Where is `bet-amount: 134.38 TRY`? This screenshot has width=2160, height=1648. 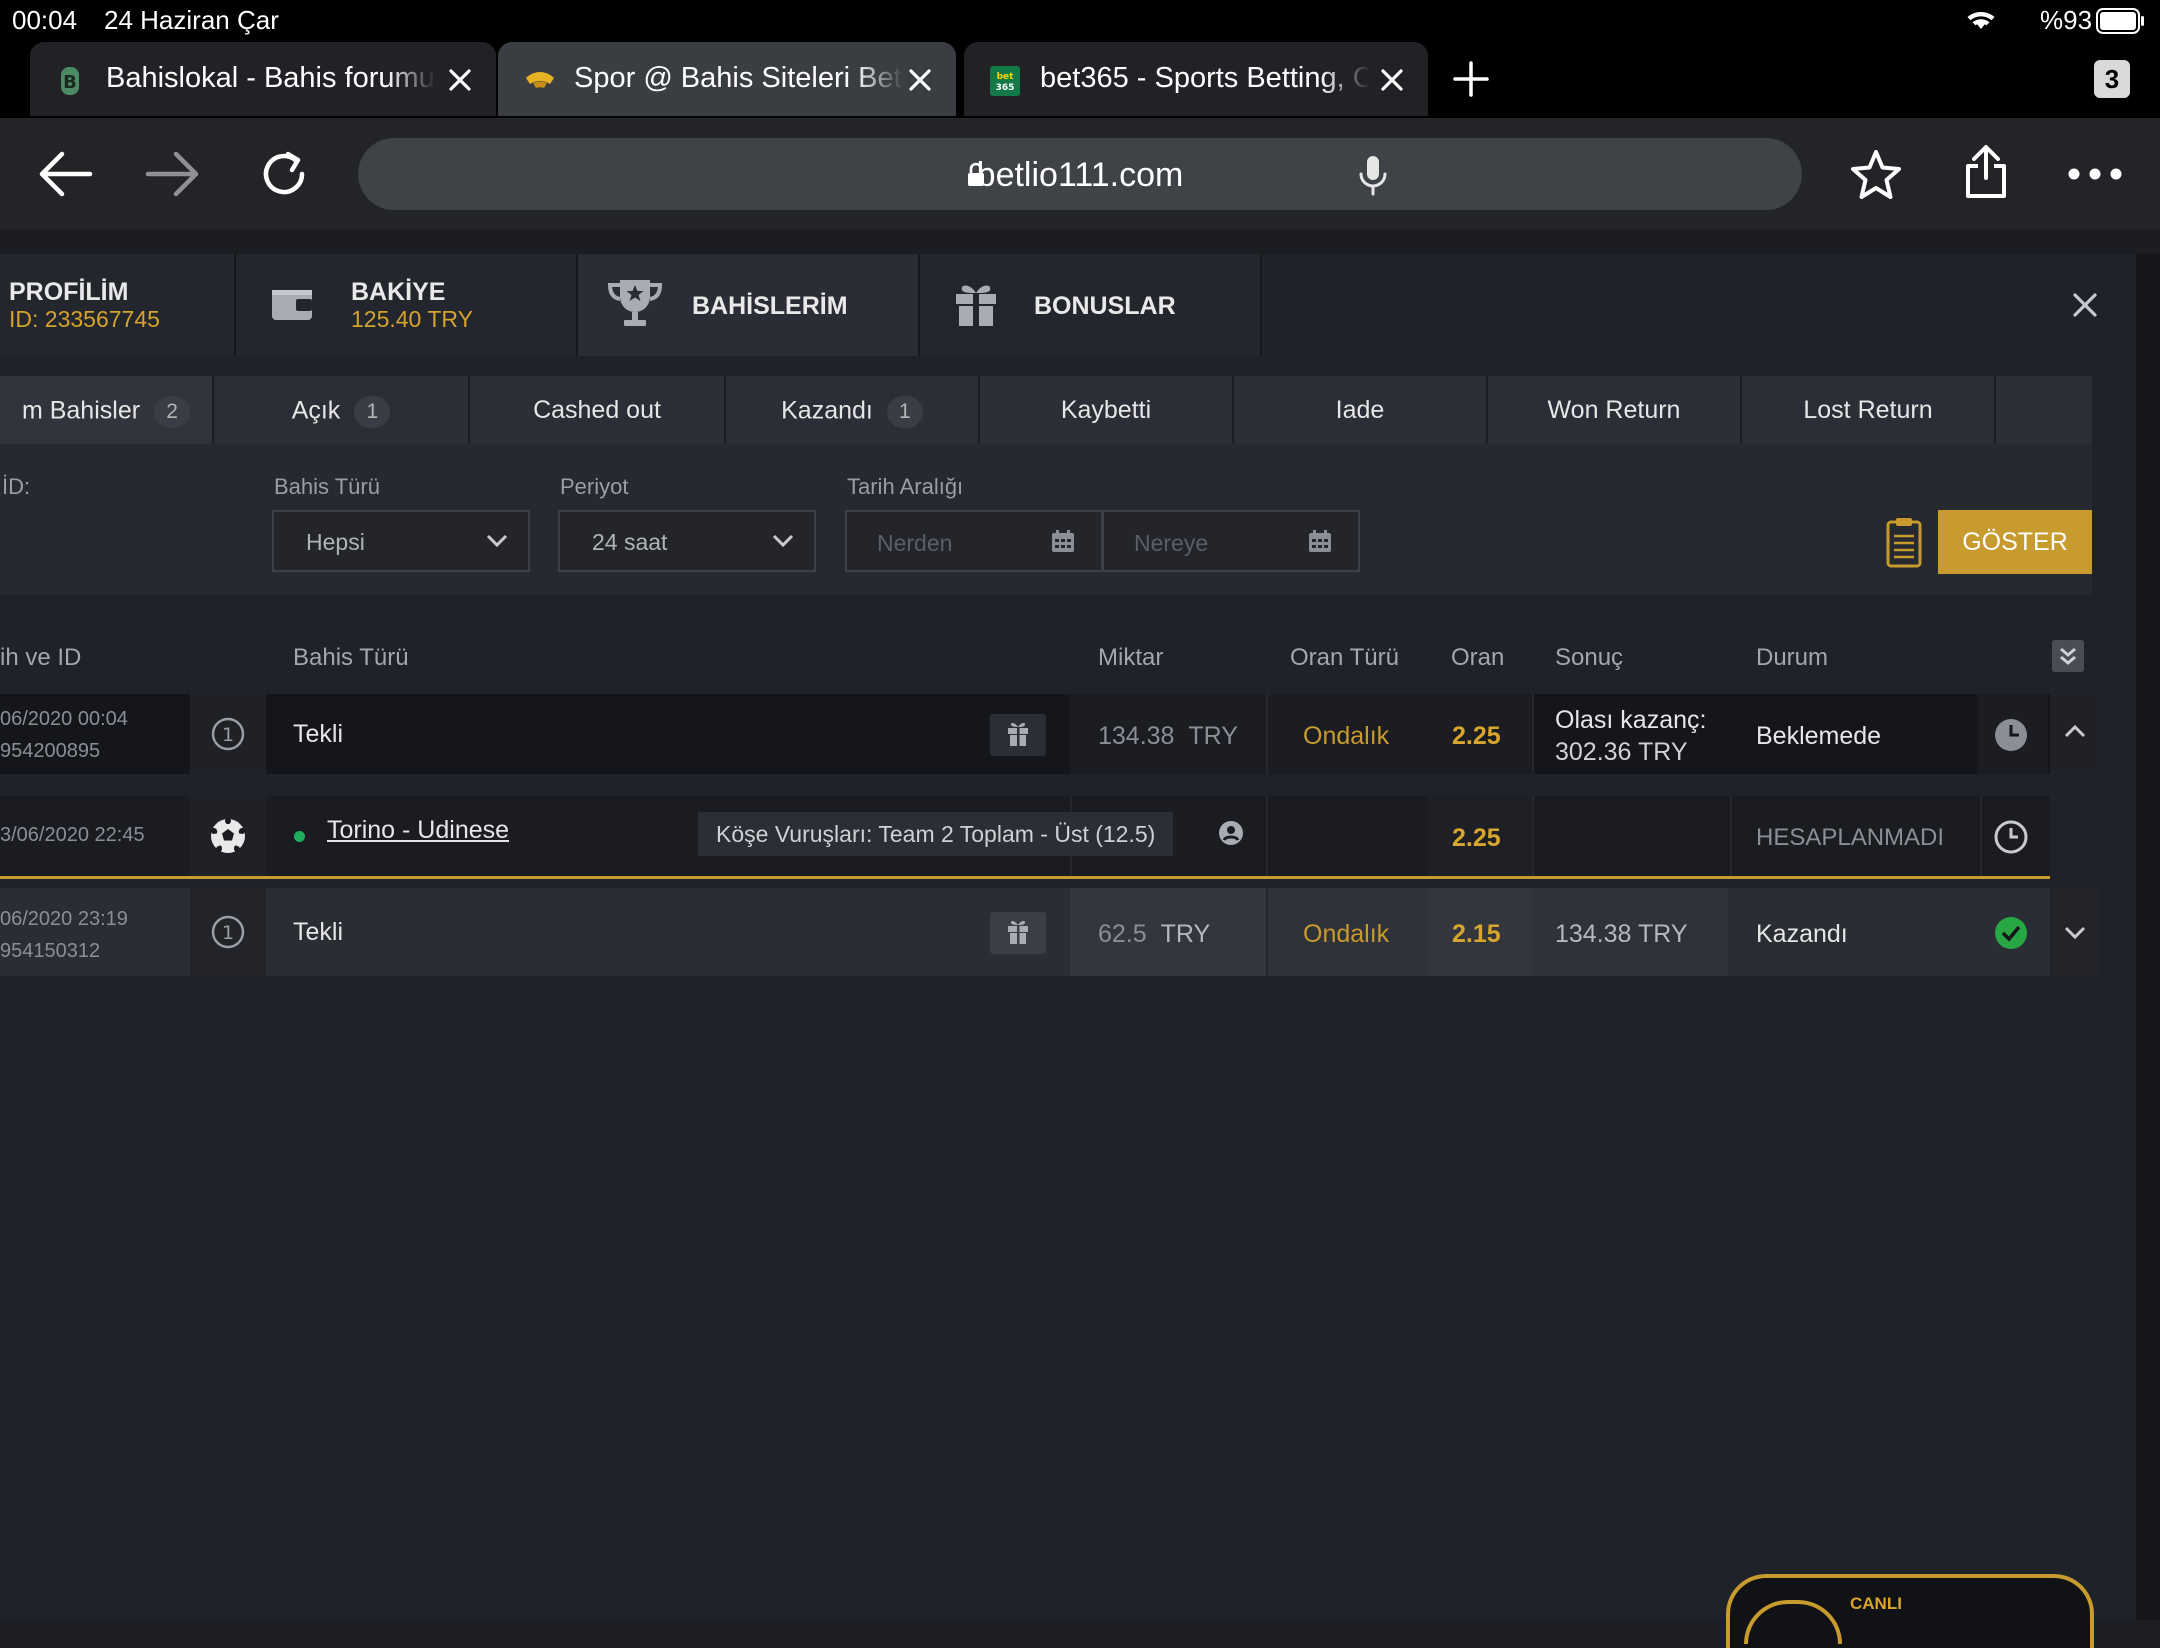
bet-amount: 134.38 TRY is located at coordinates (1168, 736).